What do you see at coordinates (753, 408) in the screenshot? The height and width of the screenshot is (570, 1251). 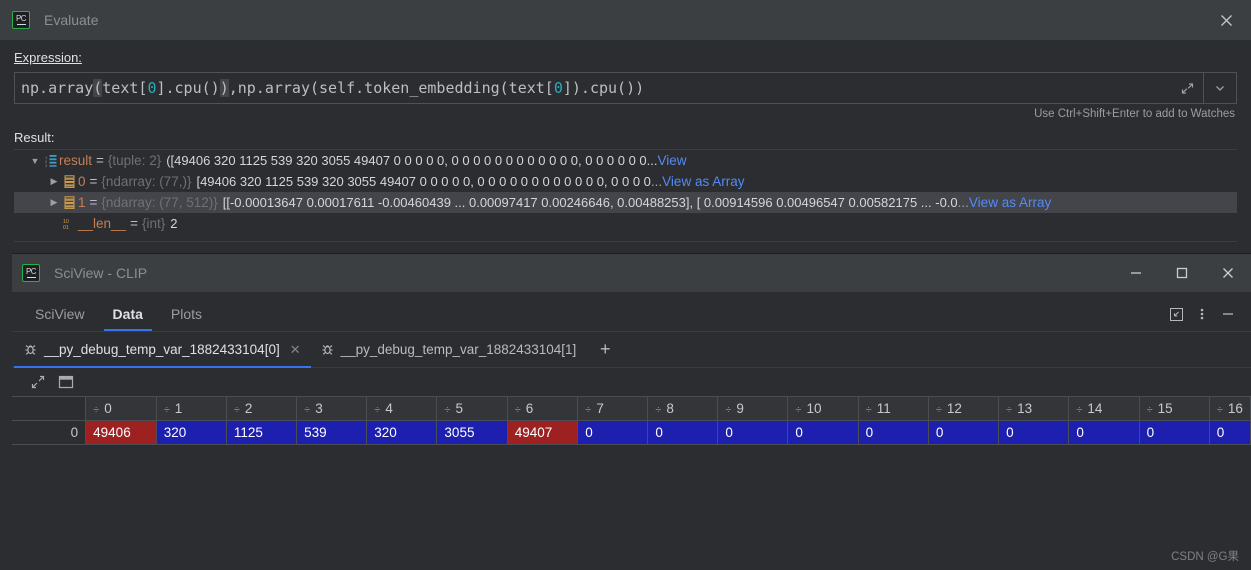 I see `column-header-9: ÷ 9` at bounding box center [753, 408].